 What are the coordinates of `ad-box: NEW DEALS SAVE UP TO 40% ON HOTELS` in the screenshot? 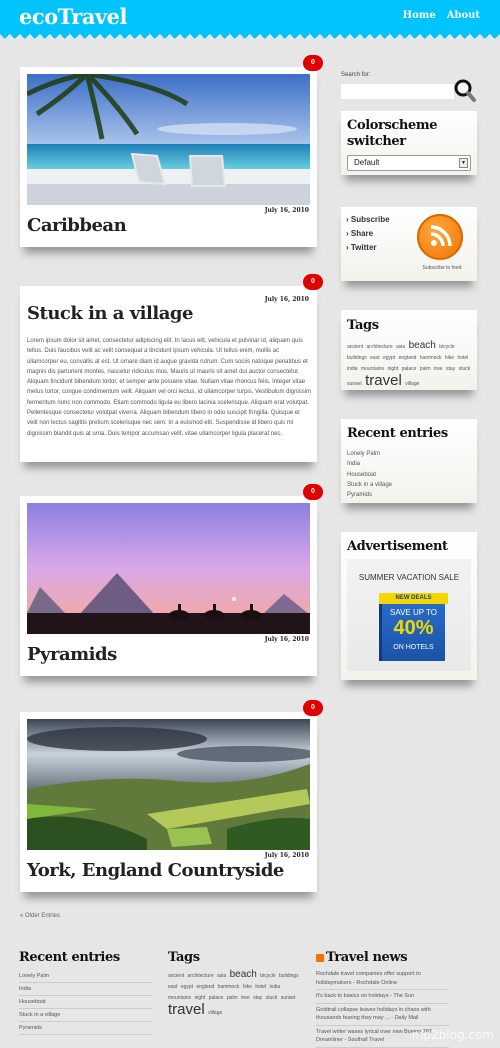 It's located at (413, 627).